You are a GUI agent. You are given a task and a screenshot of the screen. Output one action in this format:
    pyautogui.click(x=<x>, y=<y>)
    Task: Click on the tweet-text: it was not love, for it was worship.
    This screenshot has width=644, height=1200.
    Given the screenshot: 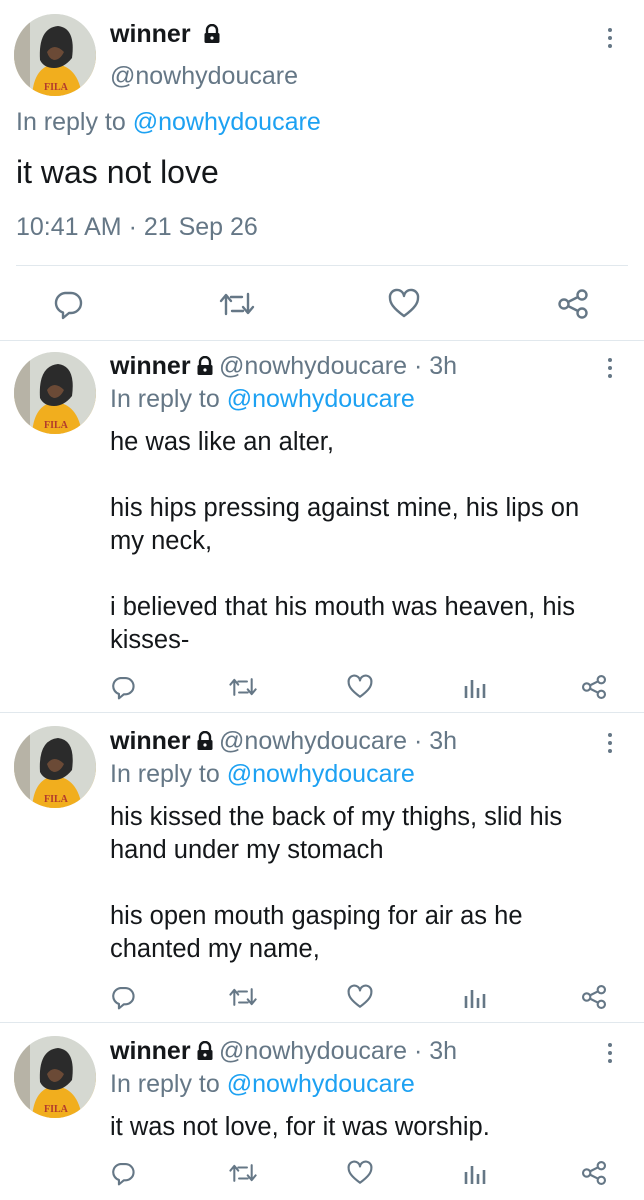 What is the action you would take?
    pyautogui.click(x=300, y=1127)
    